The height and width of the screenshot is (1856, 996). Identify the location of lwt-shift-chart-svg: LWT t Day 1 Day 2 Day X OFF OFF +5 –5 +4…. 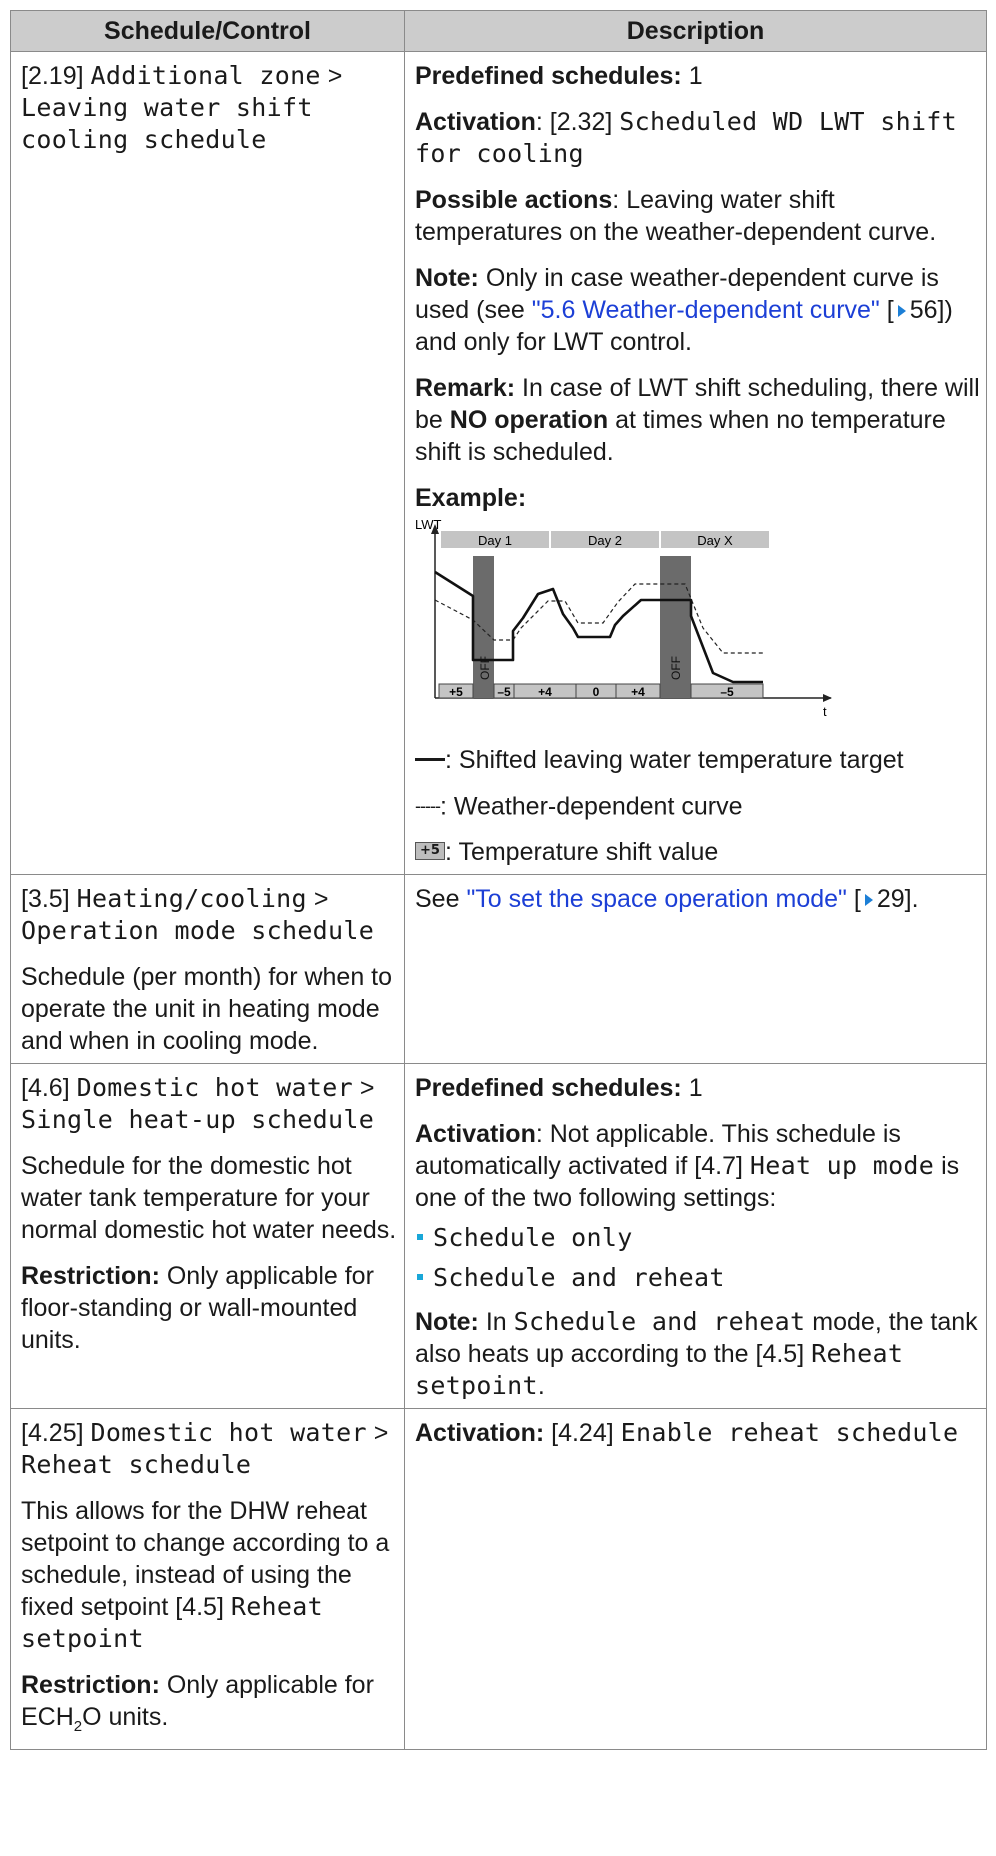
(623, 618).